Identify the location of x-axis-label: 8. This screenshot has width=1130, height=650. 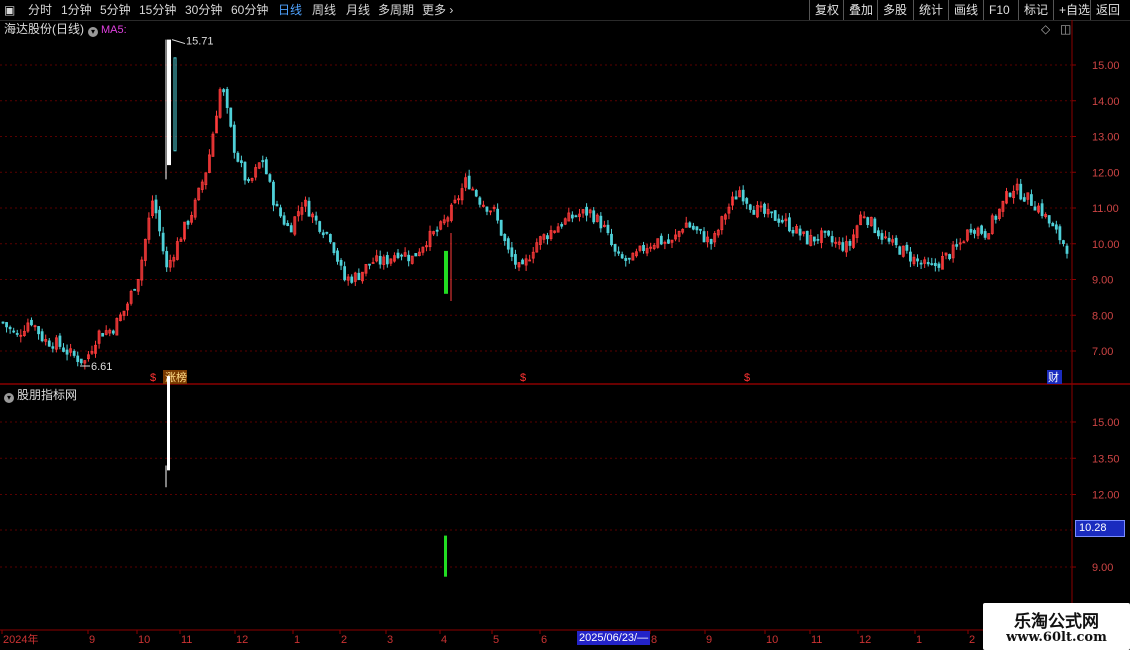
(654, 640).